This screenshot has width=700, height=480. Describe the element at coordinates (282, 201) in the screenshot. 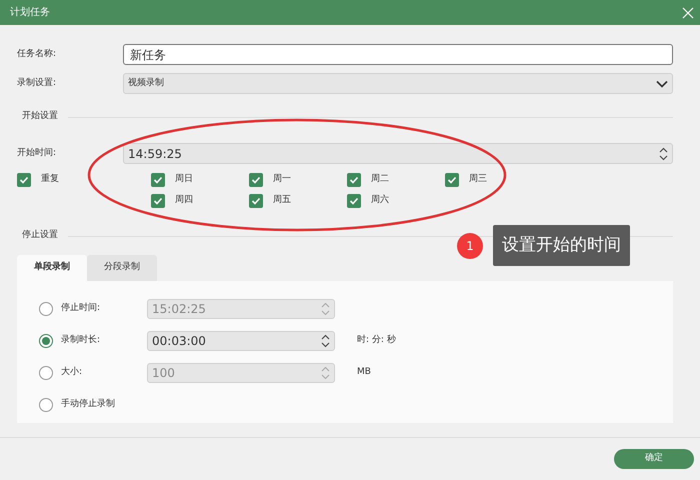

I see `checkbox-label: 周五` at that location.